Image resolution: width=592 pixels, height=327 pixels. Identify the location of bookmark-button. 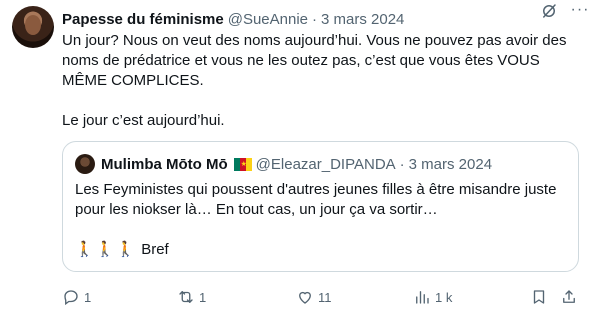
(541, 297).